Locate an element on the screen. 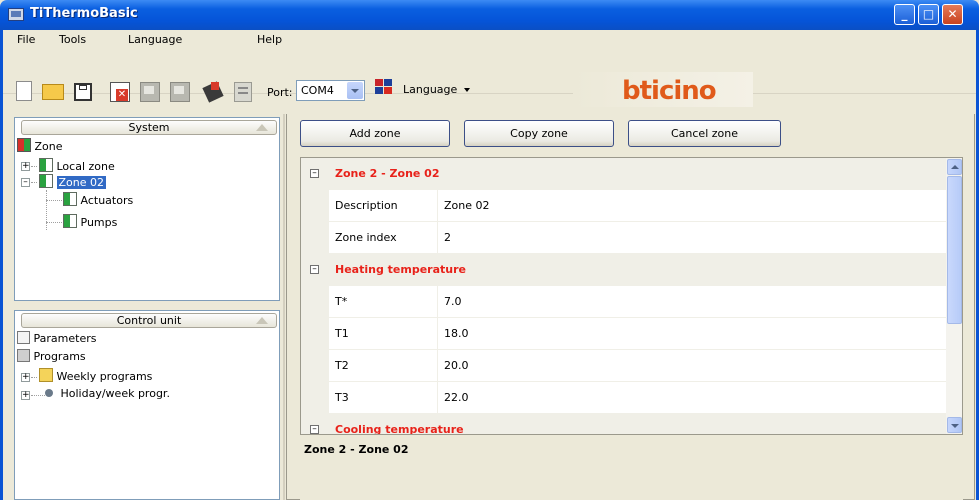 The height and width of the screenshot is (500, 979). cancel-zone-button: Cancel zone is located at coordinates (704, 133).